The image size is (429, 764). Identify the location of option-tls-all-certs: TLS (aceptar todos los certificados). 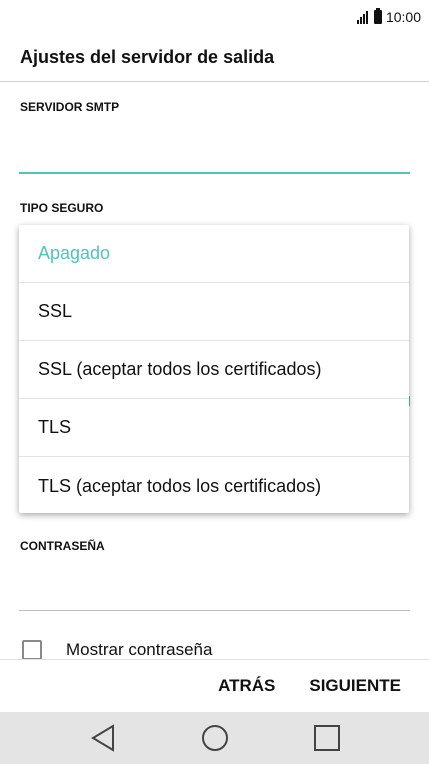
(214, 485).